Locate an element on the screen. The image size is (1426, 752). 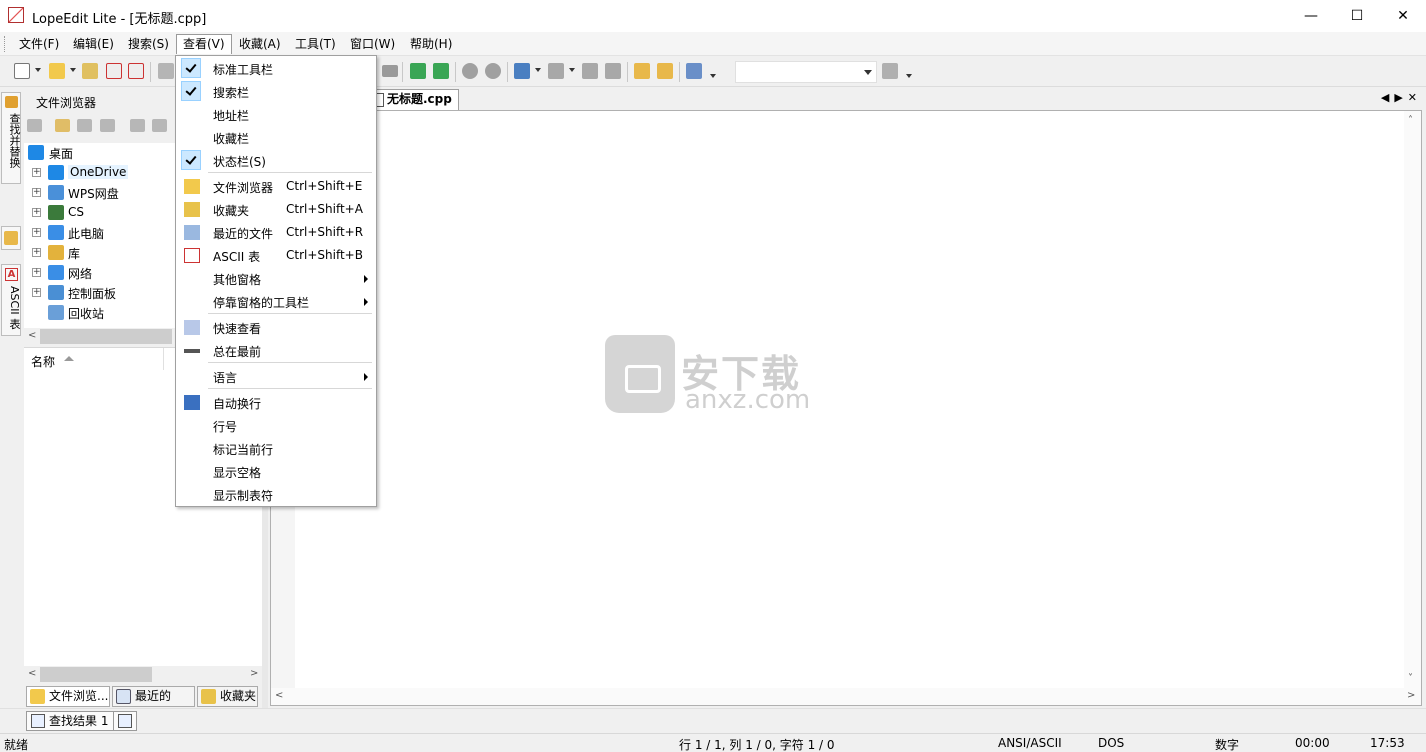
find-next-icon is located at coordinates (556, 71).